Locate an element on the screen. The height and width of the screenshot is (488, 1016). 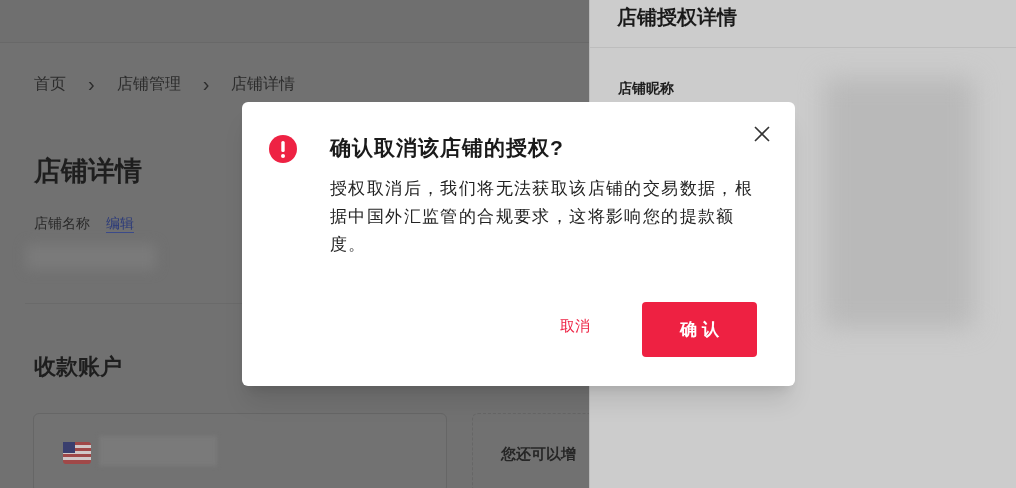
section-title: 收款账户 is located at coordinates (78, 367).